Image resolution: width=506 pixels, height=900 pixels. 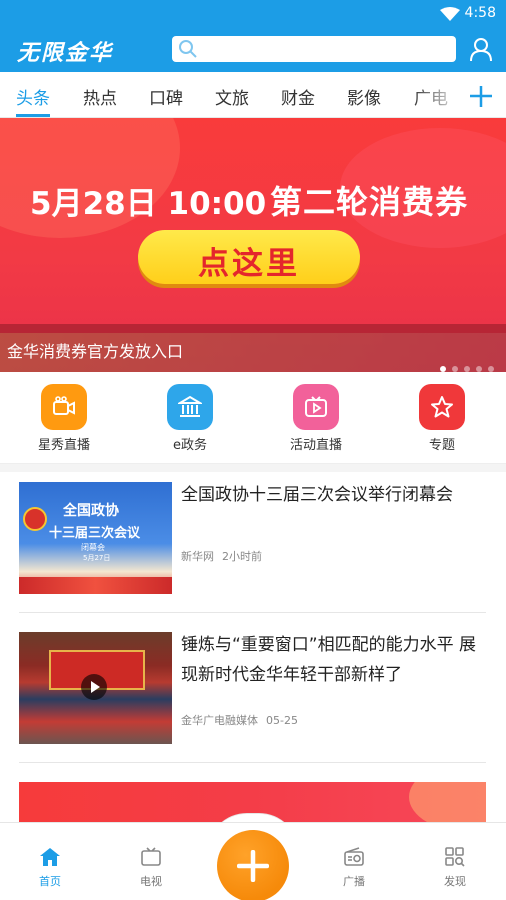 I want to click on search-box, so click(x=314, y=49).